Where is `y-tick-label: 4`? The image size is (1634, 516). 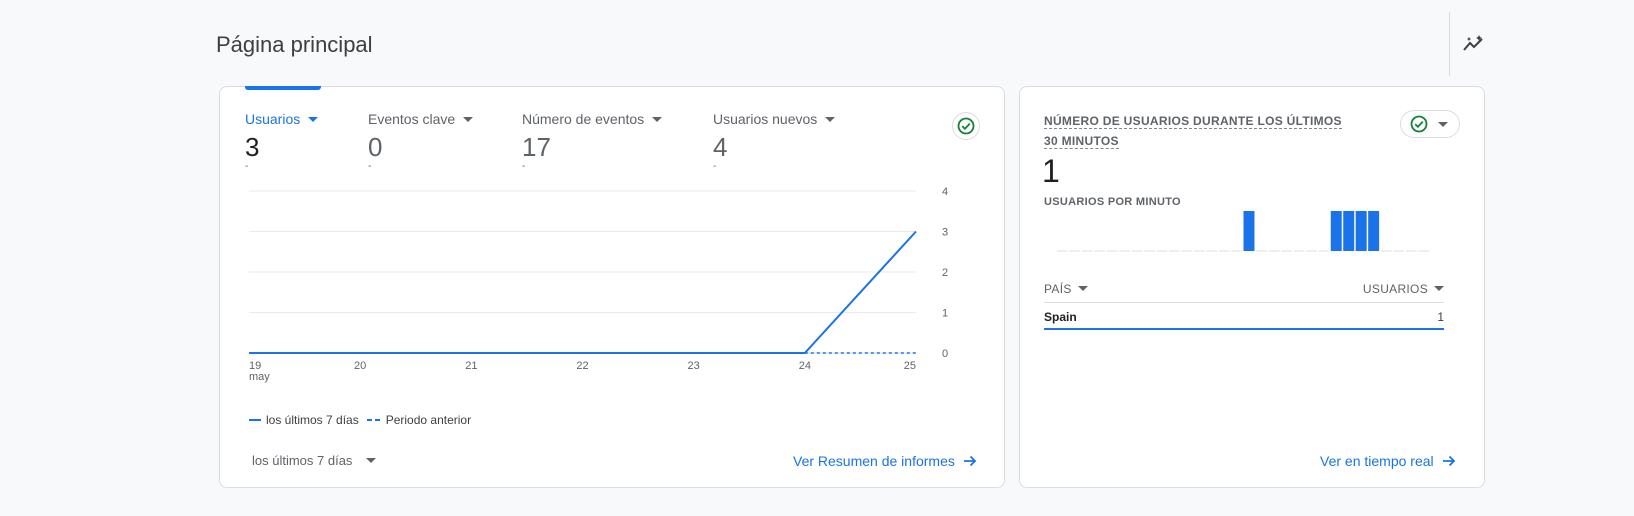 y-tick-label: 4 is located at coordinates (945, 192).